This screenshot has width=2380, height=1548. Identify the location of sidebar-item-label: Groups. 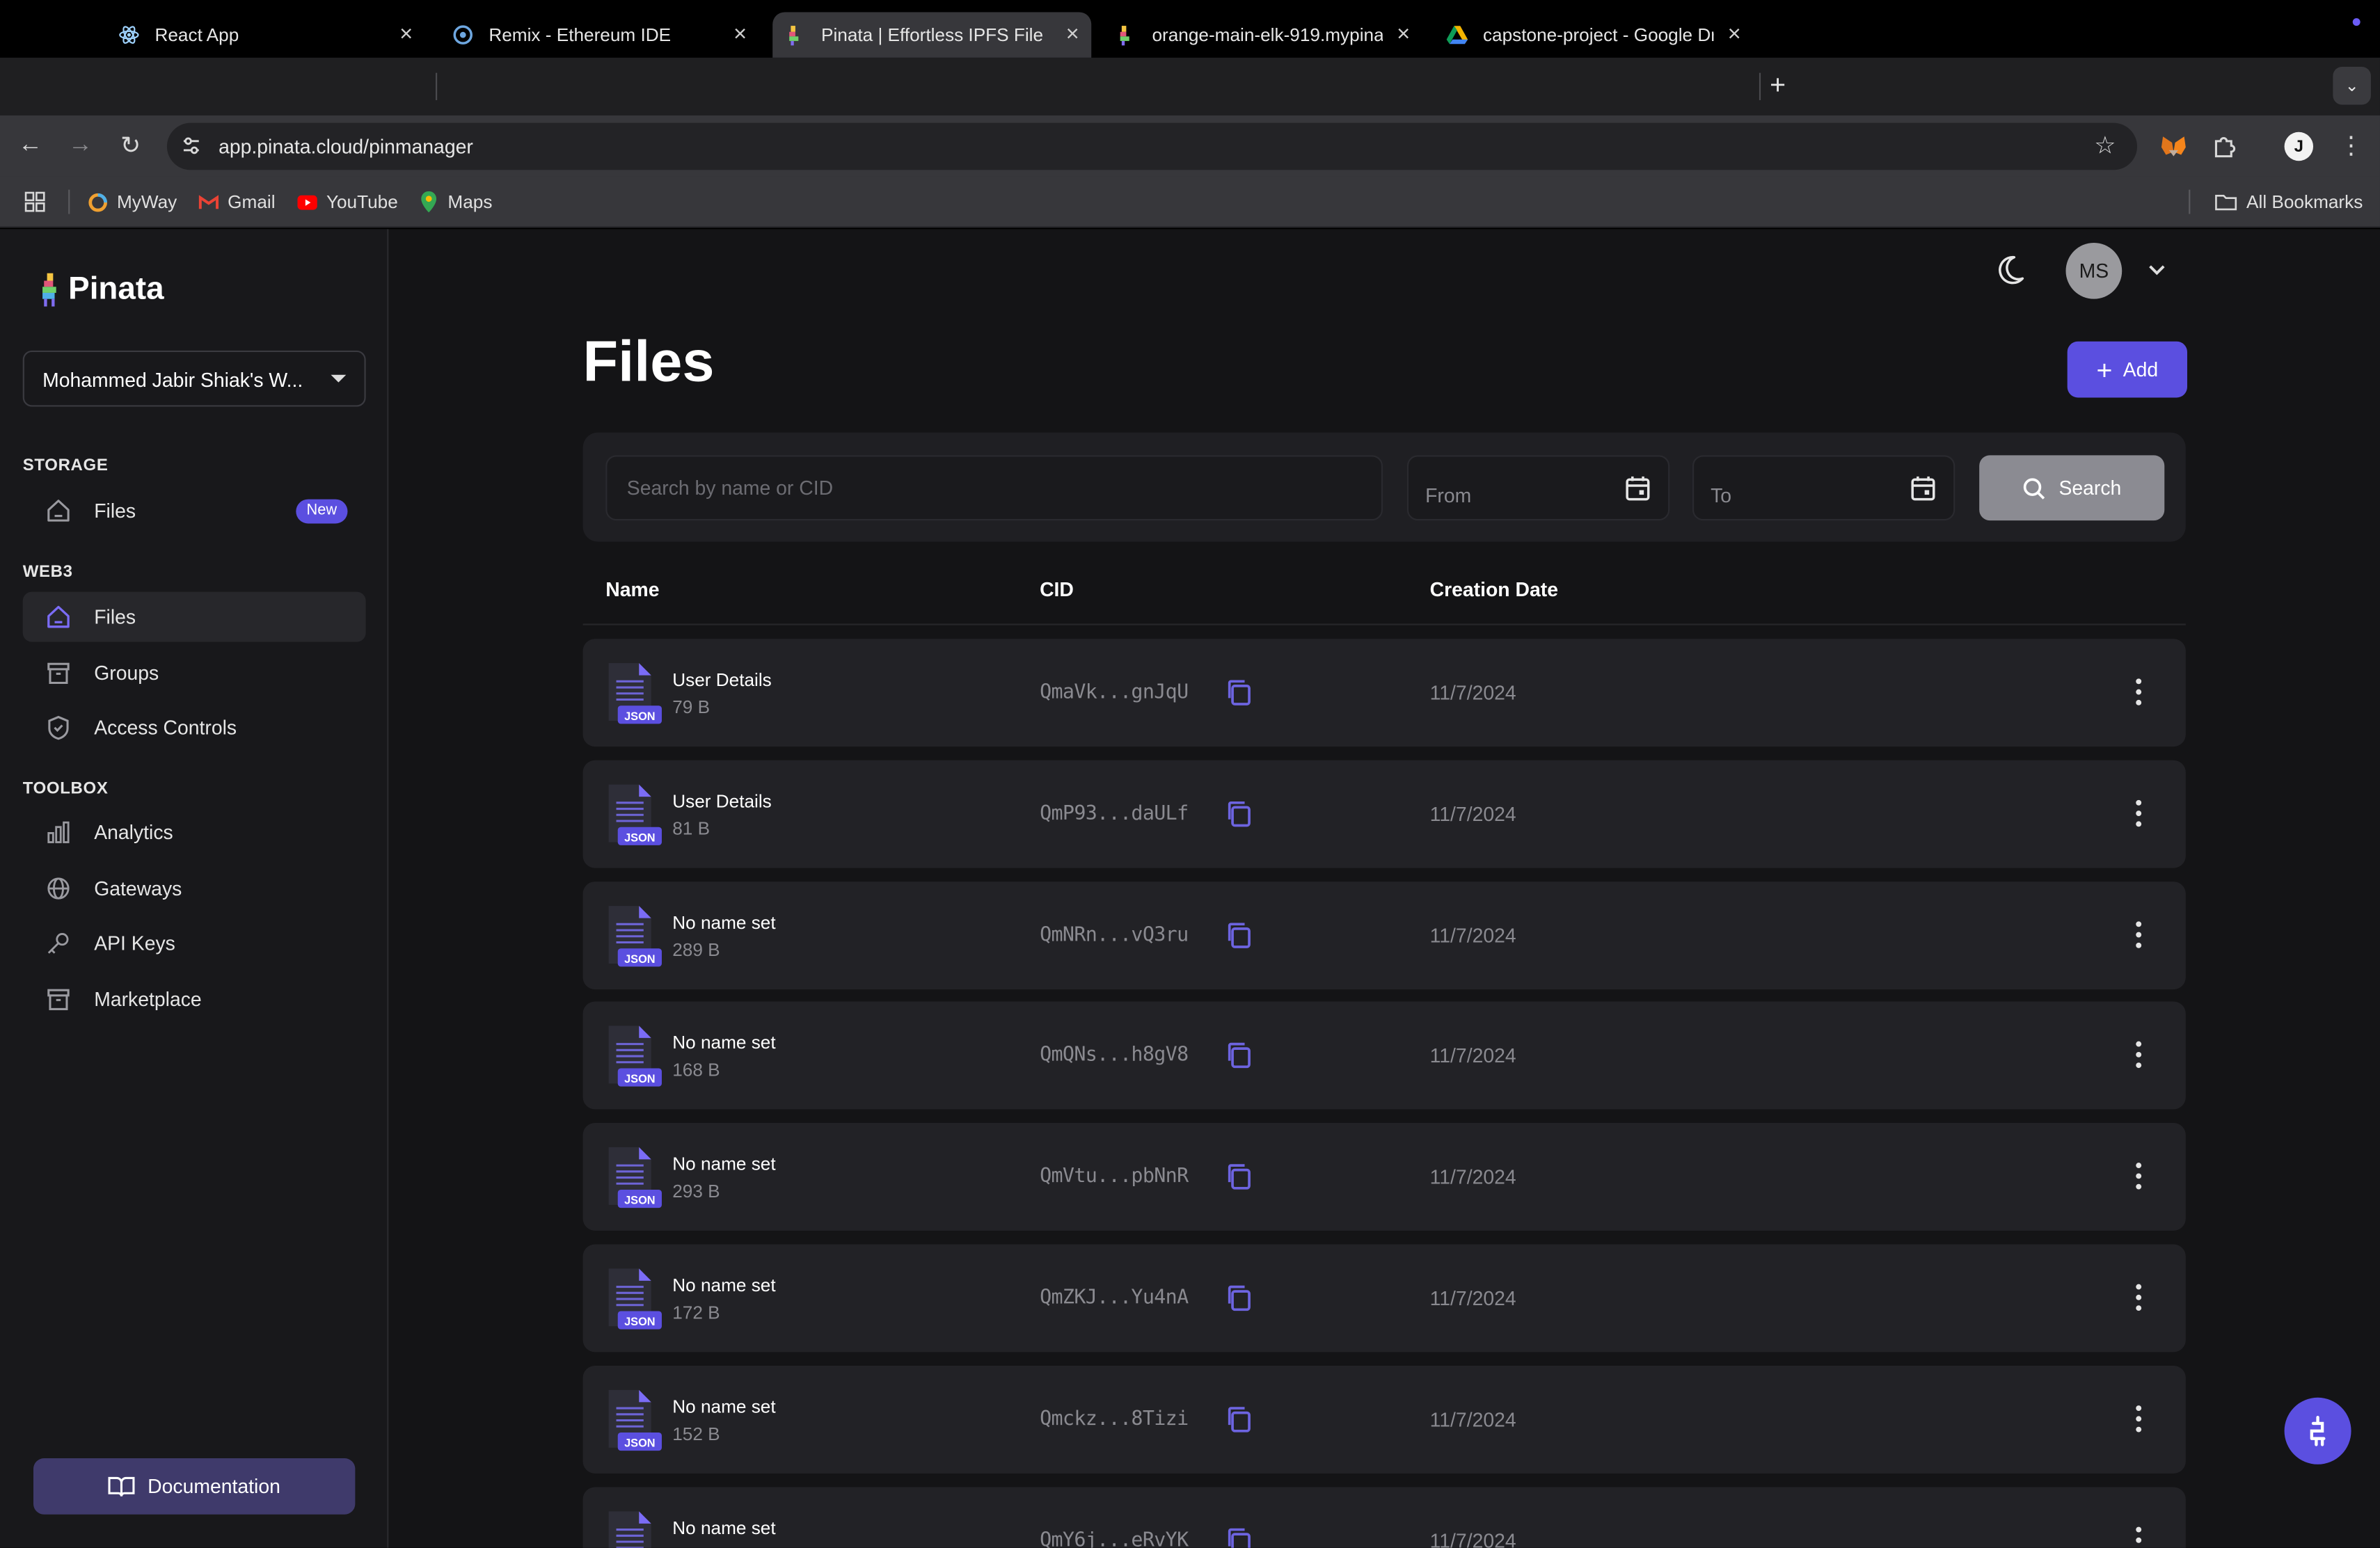
(126, 673).